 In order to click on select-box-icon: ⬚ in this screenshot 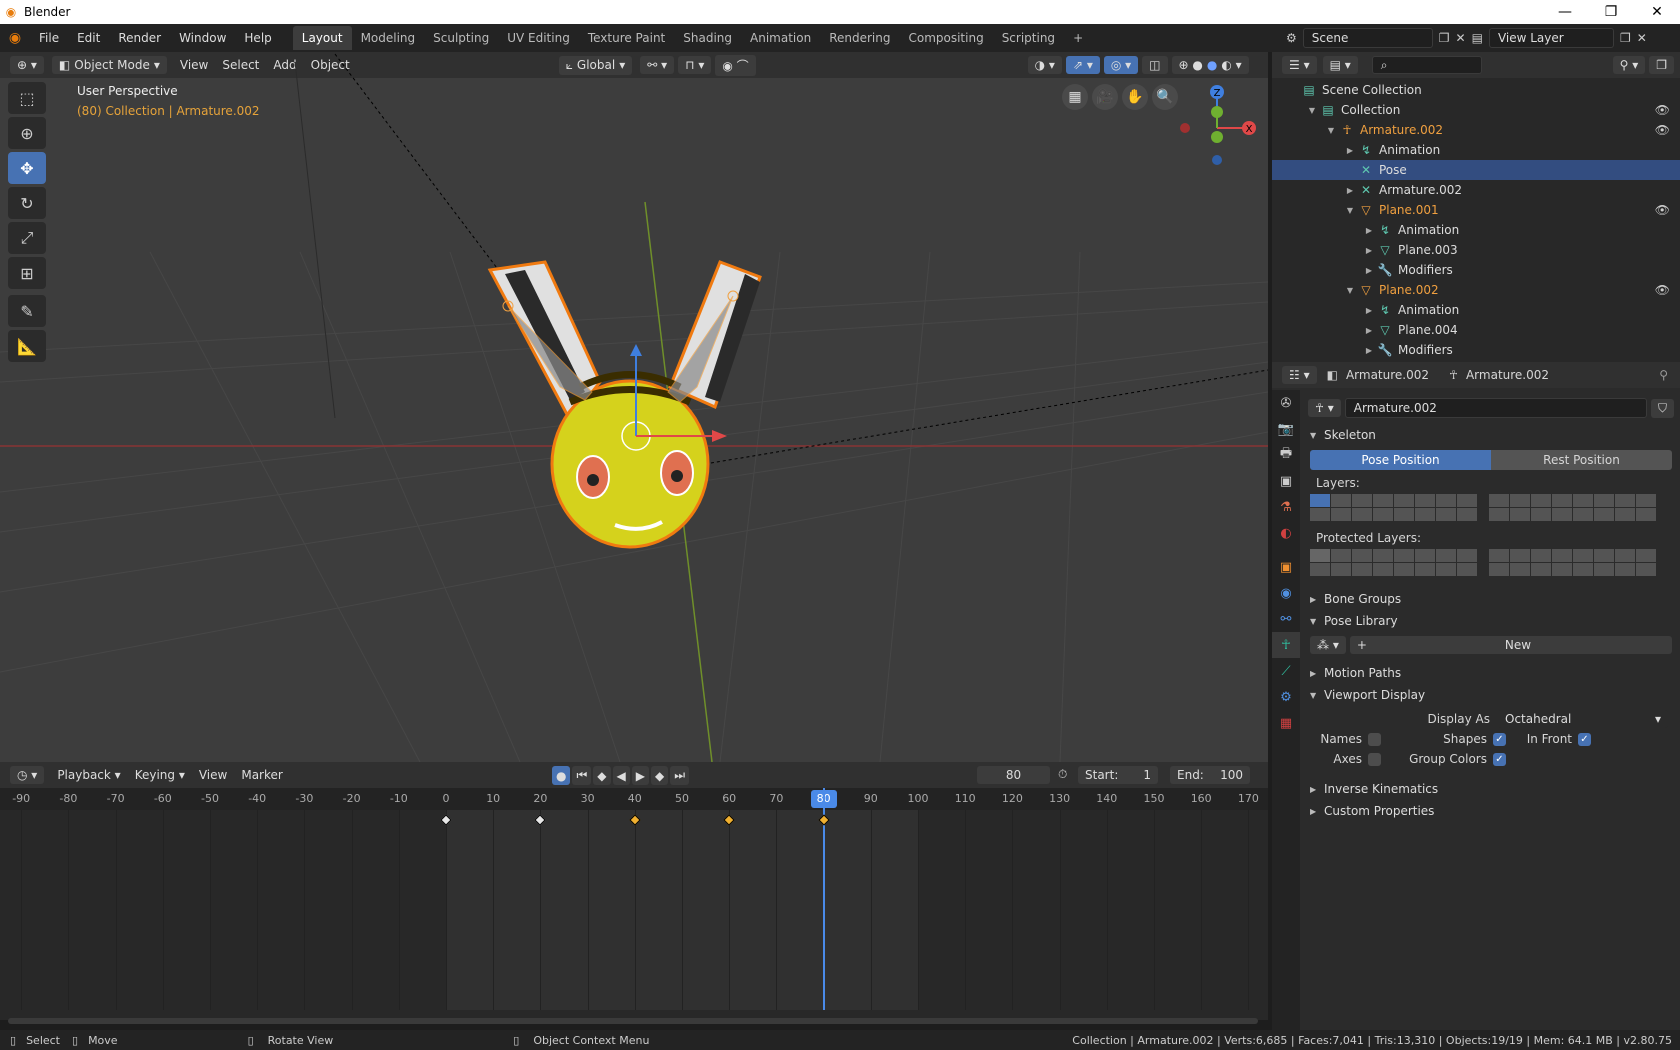, I will do `click(27, 98)`.